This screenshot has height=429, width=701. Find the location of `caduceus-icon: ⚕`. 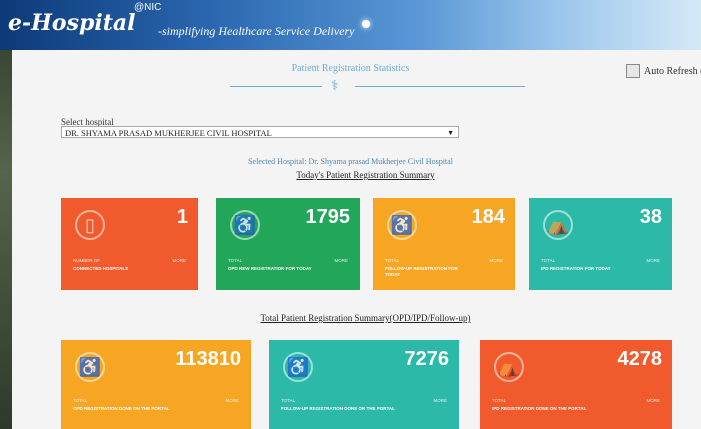

caduceus-icon: ⚕ is located at coordinates (335, 86).